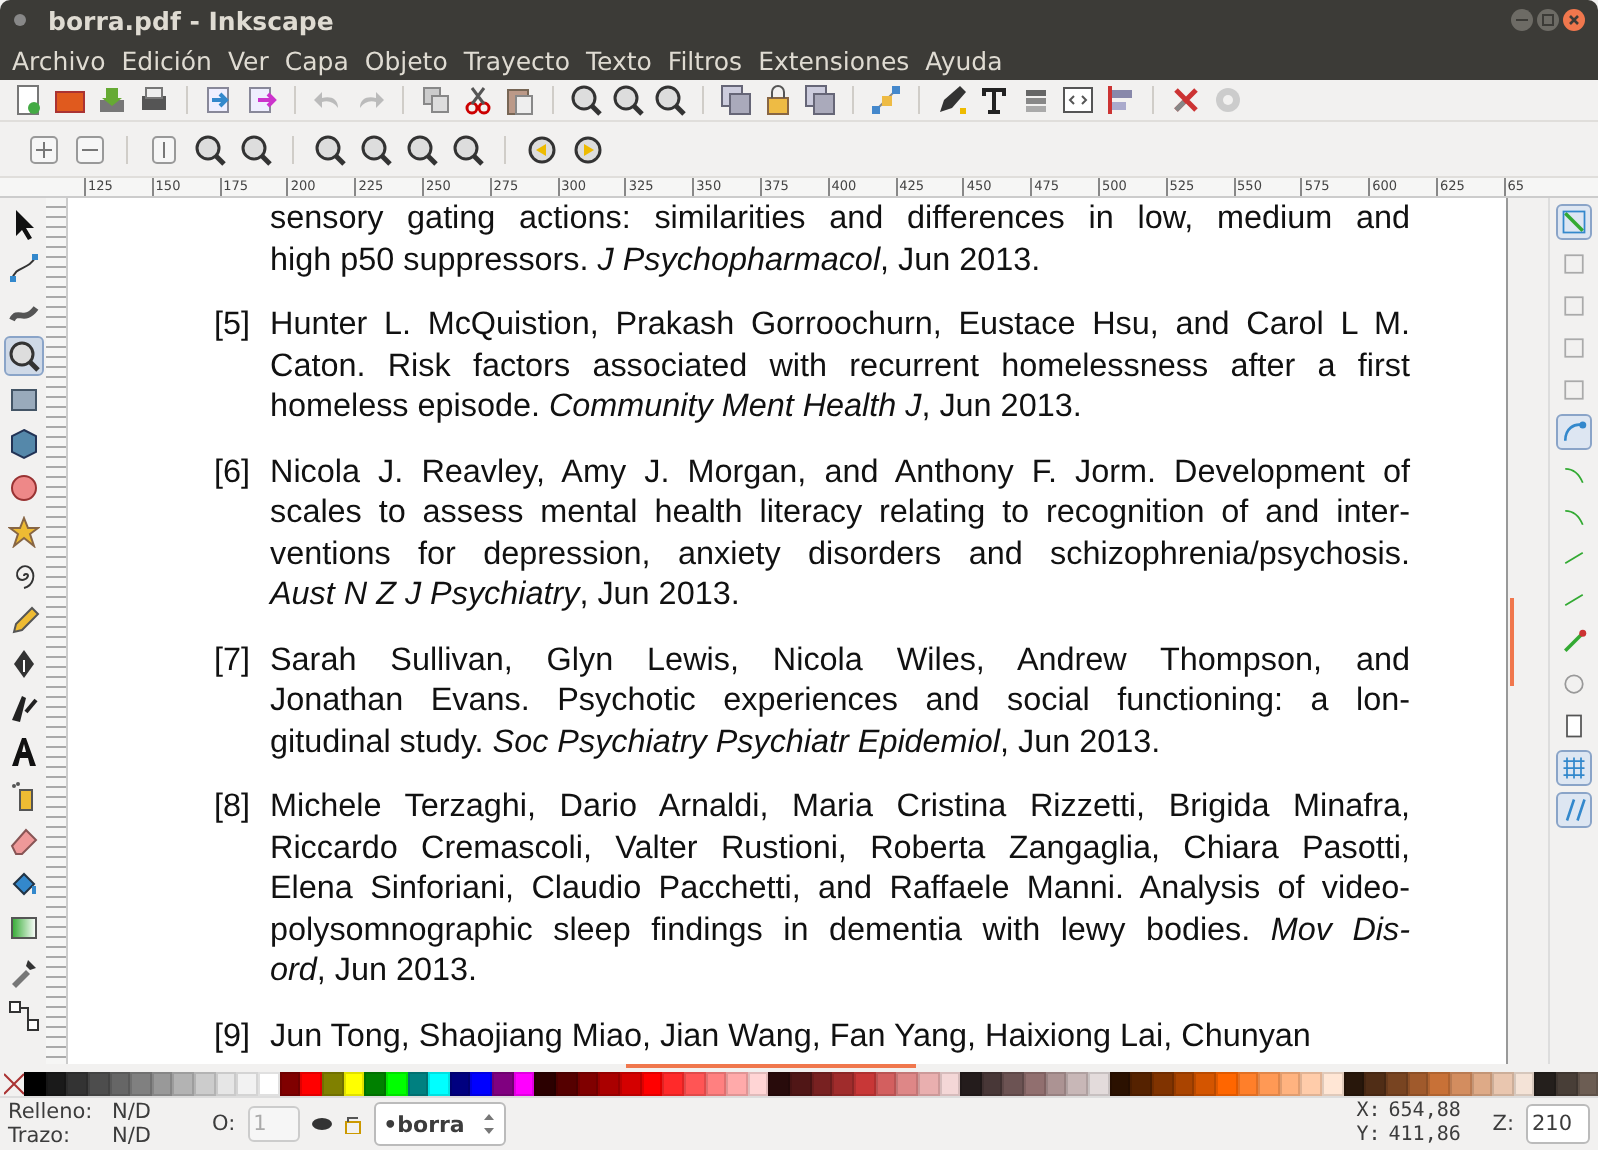  What do you see at coordinates (23, 1016) in the screenshot?
I see `connector-icon` at bounding box center [23, 1016].